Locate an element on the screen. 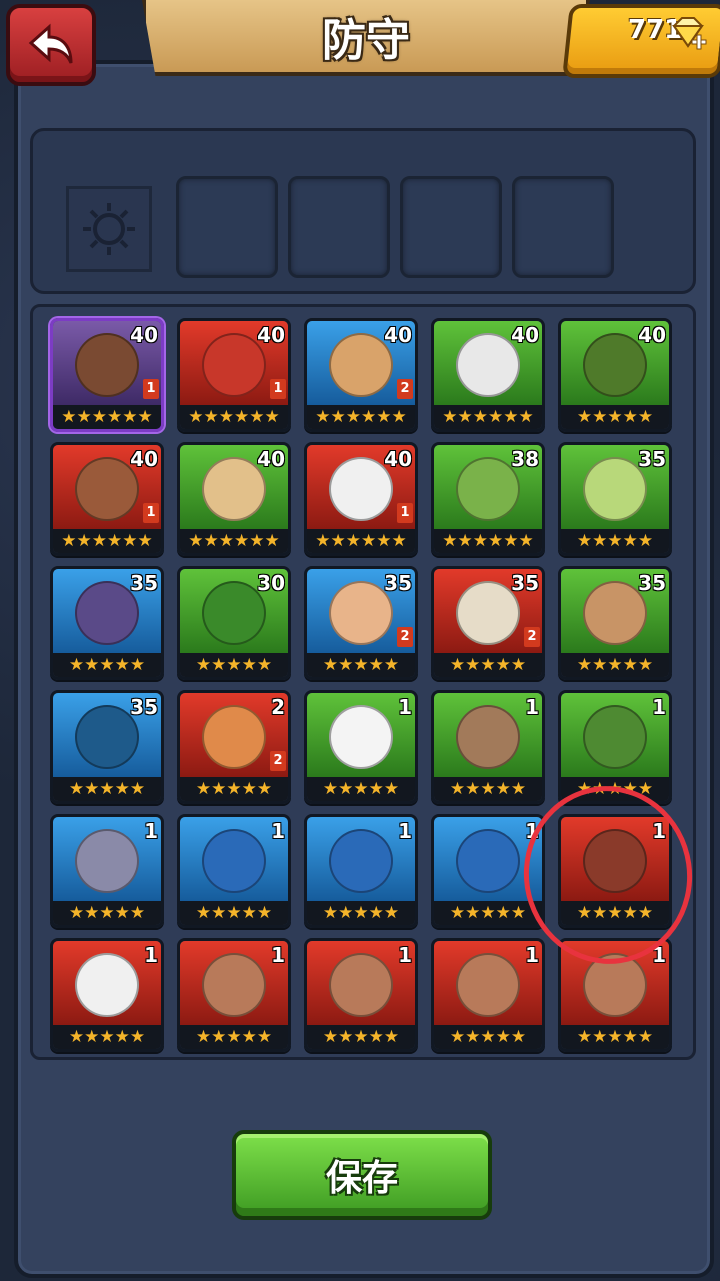 This screenshot has width=720, height=1281. back-button is located at coordinates (51, 45).